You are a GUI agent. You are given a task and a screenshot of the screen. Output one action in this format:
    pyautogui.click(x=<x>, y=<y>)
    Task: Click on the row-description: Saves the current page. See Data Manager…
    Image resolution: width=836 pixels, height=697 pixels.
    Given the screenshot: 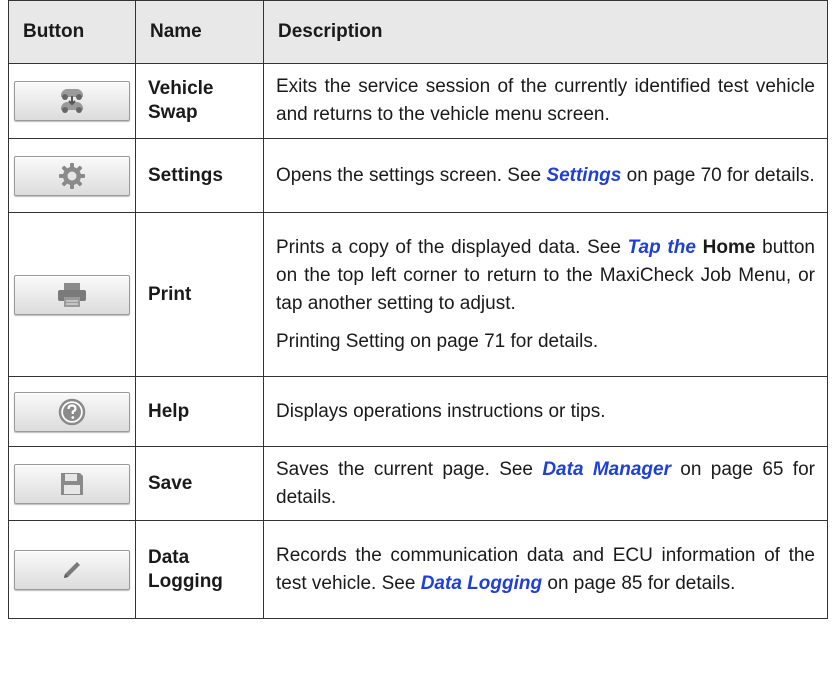 What is the action you would take?
    pyautogui.click(x=545, y=483)
    